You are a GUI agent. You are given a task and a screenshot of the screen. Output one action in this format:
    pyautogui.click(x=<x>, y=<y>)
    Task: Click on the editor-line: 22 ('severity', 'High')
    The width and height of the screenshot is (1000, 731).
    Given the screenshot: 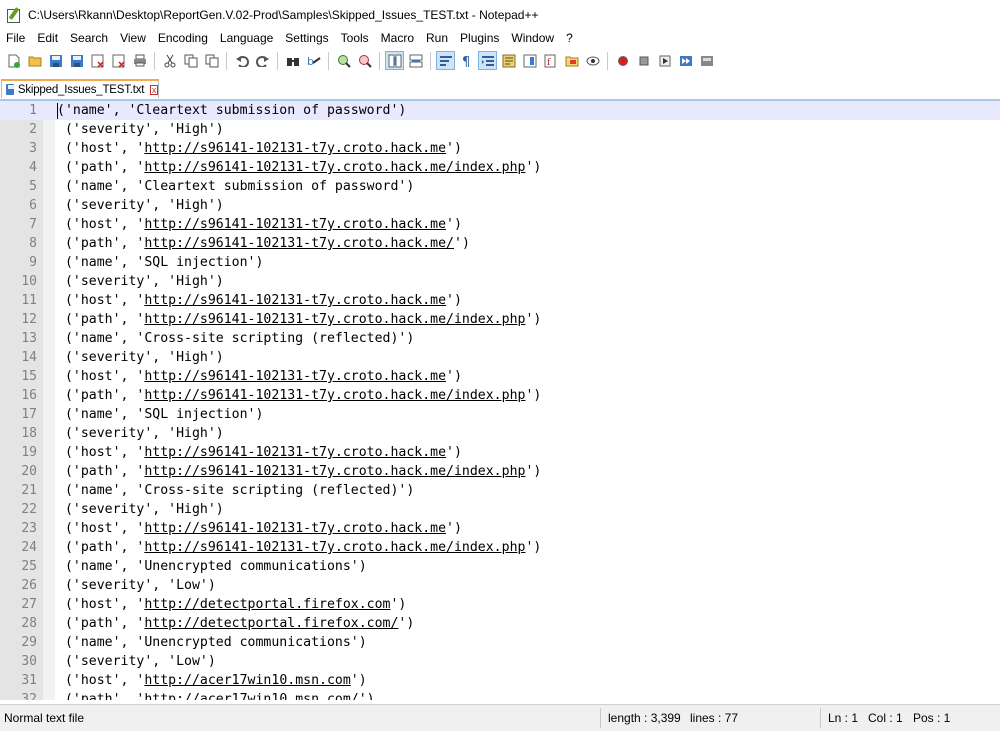 What is the action you would take?
    pyautogui.click(x=500, y=509)
    